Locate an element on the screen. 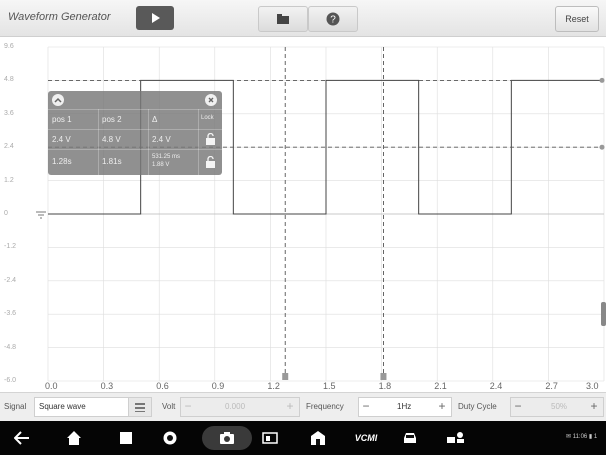 This screenshot has width=606, height=455. x-tick-label: 2.4 is located at coordinates (496, 386).